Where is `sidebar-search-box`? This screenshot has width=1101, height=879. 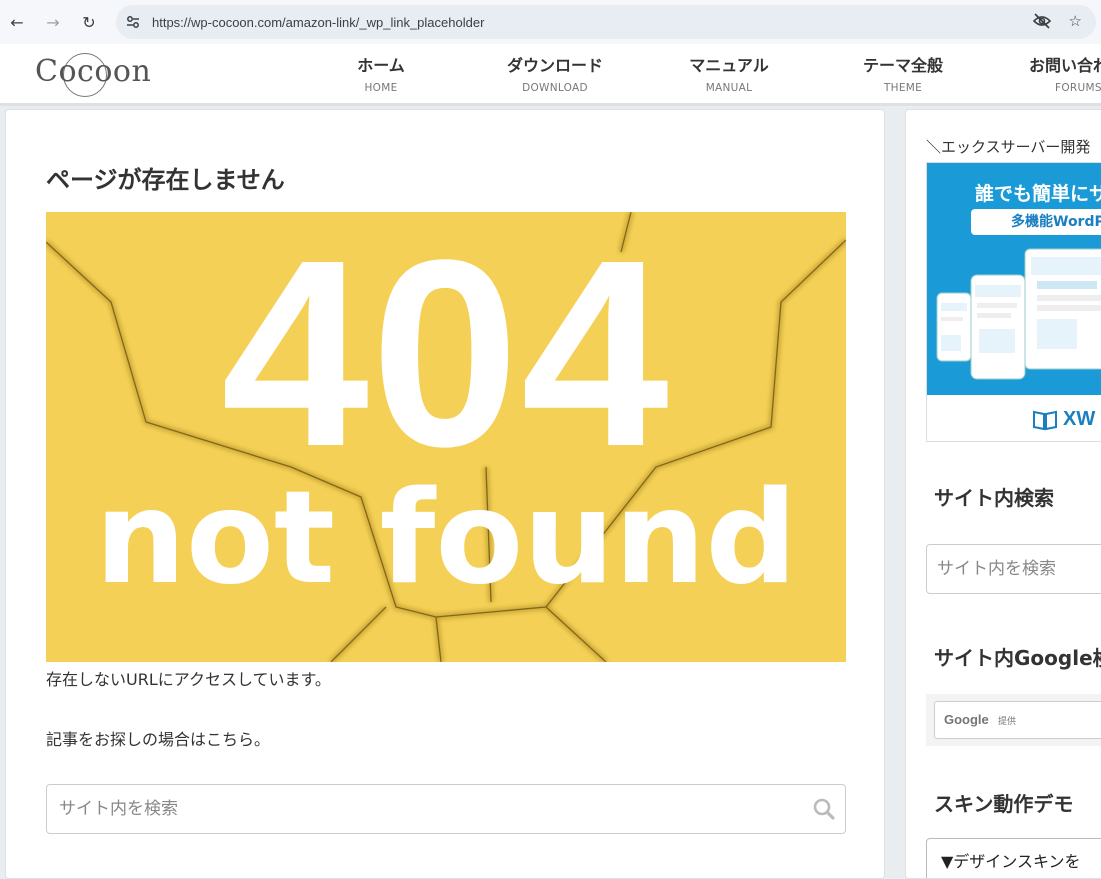
sidebar-search-box is located at coordinates (1013, 569).